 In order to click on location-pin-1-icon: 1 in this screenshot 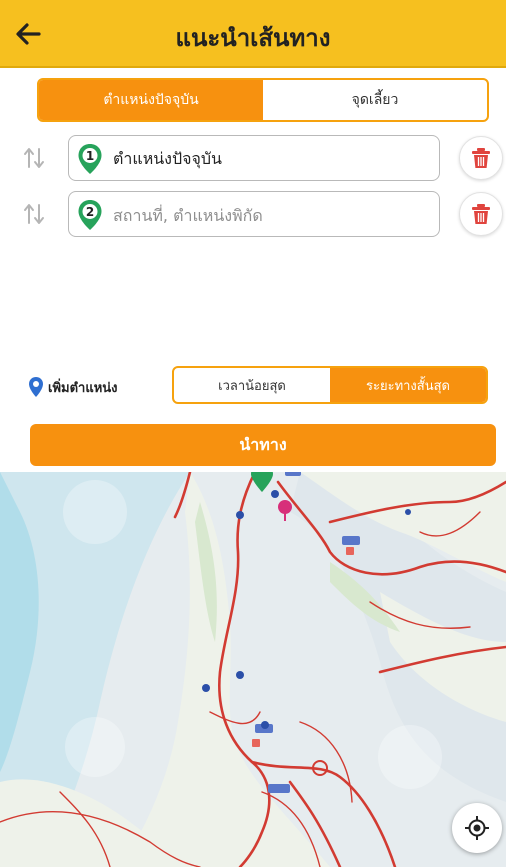, I will do `click(90, 159)`.